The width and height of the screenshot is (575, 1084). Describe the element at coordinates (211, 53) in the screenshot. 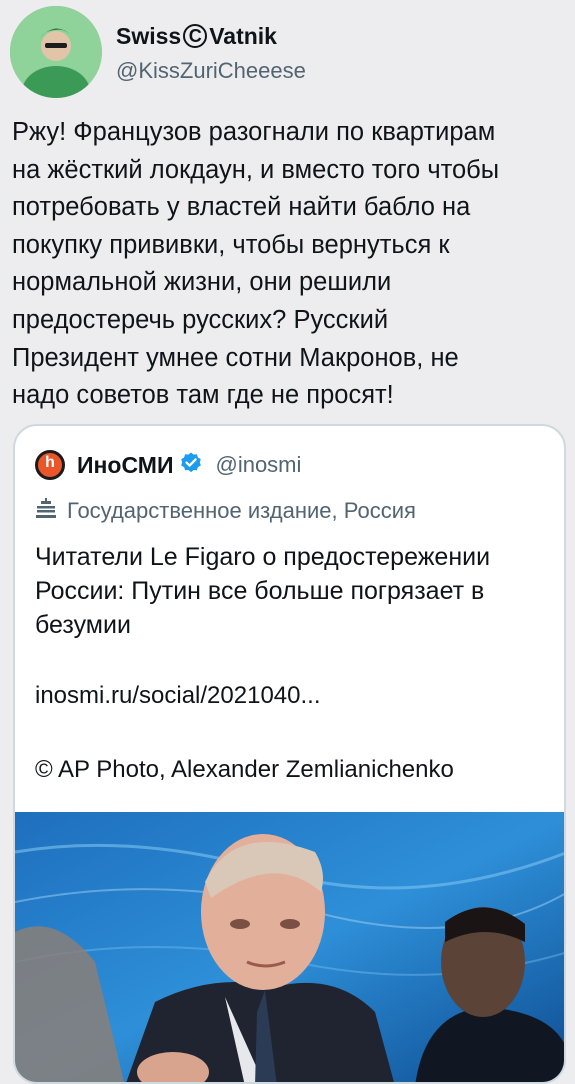

I see `author-names: Swiss C Vatnik @KissZuriCheeese` at that location.